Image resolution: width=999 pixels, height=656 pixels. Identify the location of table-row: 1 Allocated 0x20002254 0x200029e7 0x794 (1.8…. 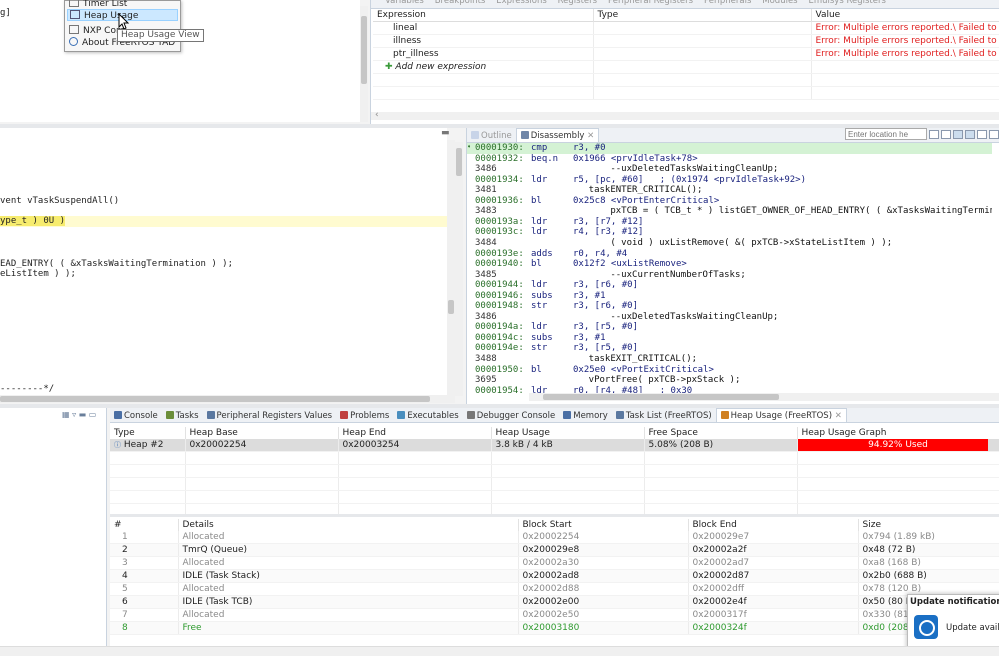
(554, 537).